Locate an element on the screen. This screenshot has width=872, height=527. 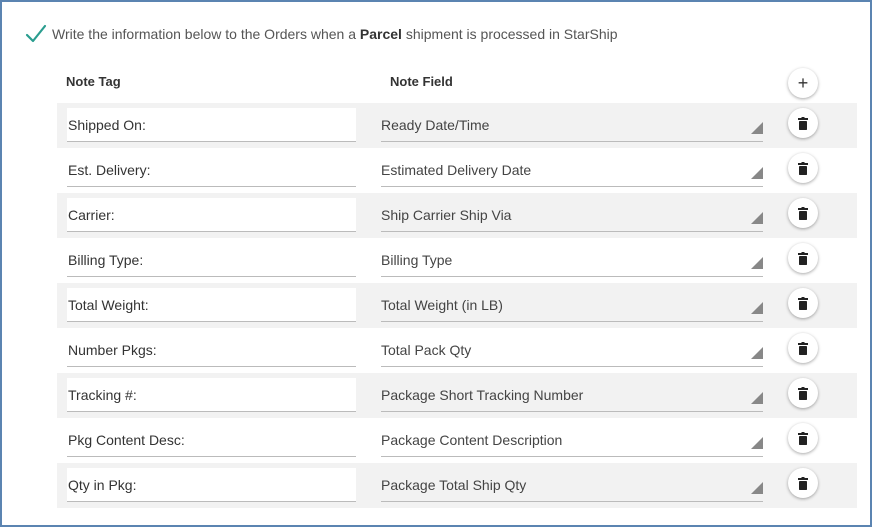
note-mapping-row: Tracking #: Package Short Tracking Number is located at coordinates (457, 395).